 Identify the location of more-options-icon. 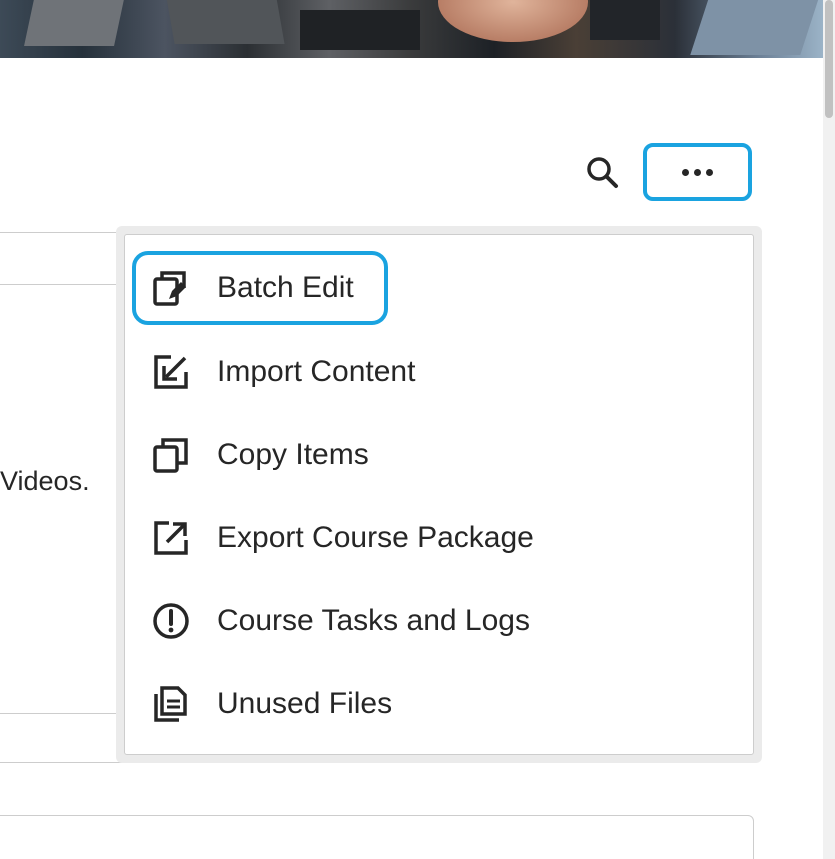
(697, 172).